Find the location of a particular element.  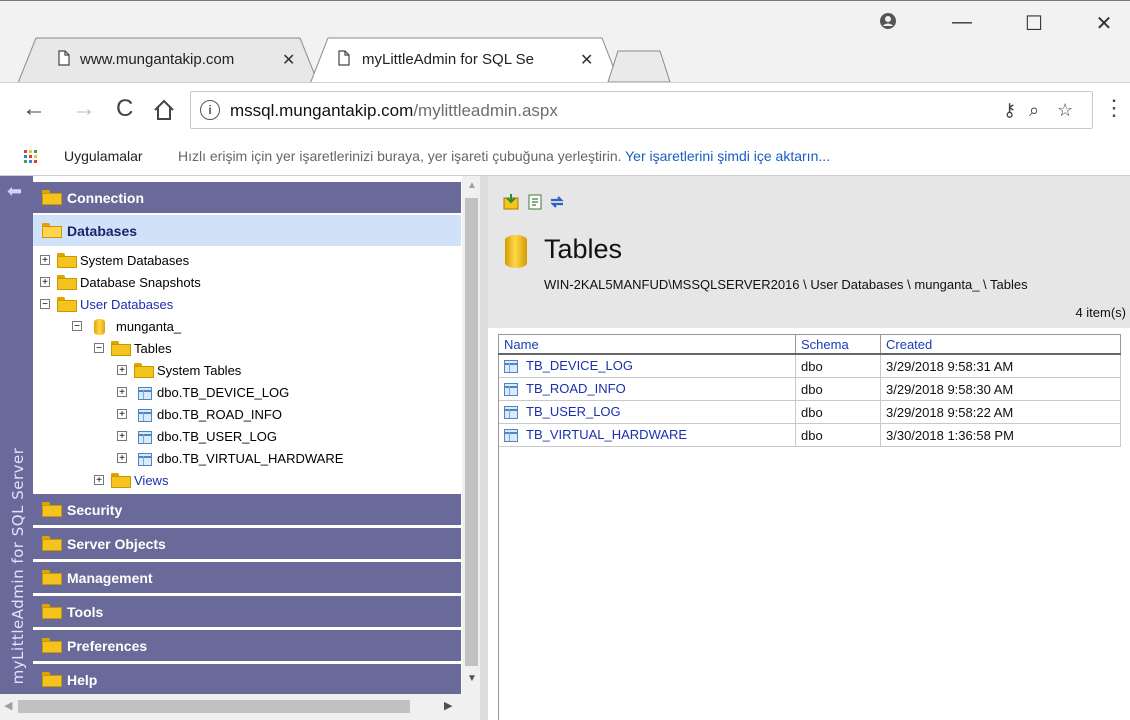

collapse-arrow-icon: ⬅ is located at coordinates (14, 191).